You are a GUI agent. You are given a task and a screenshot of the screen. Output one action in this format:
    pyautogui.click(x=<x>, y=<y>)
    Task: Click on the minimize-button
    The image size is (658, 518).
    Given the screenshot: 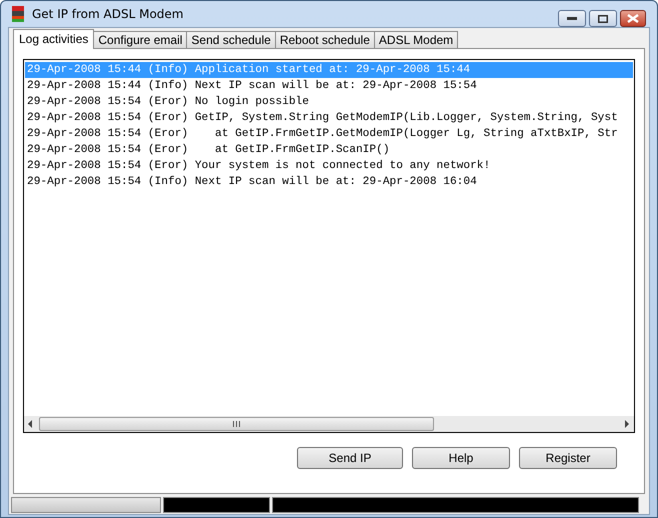 What is the action you would take?
    pyautogui.click(x=572, y=18)
    